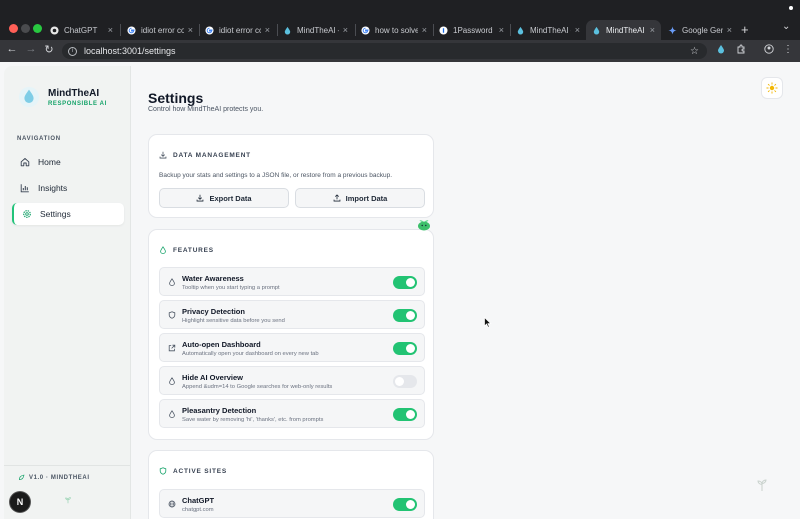 The image size is (800, 519). Describe the element at coordinates (186, 250) in the screenshot. I see `card-title: FEATURES` at that location.